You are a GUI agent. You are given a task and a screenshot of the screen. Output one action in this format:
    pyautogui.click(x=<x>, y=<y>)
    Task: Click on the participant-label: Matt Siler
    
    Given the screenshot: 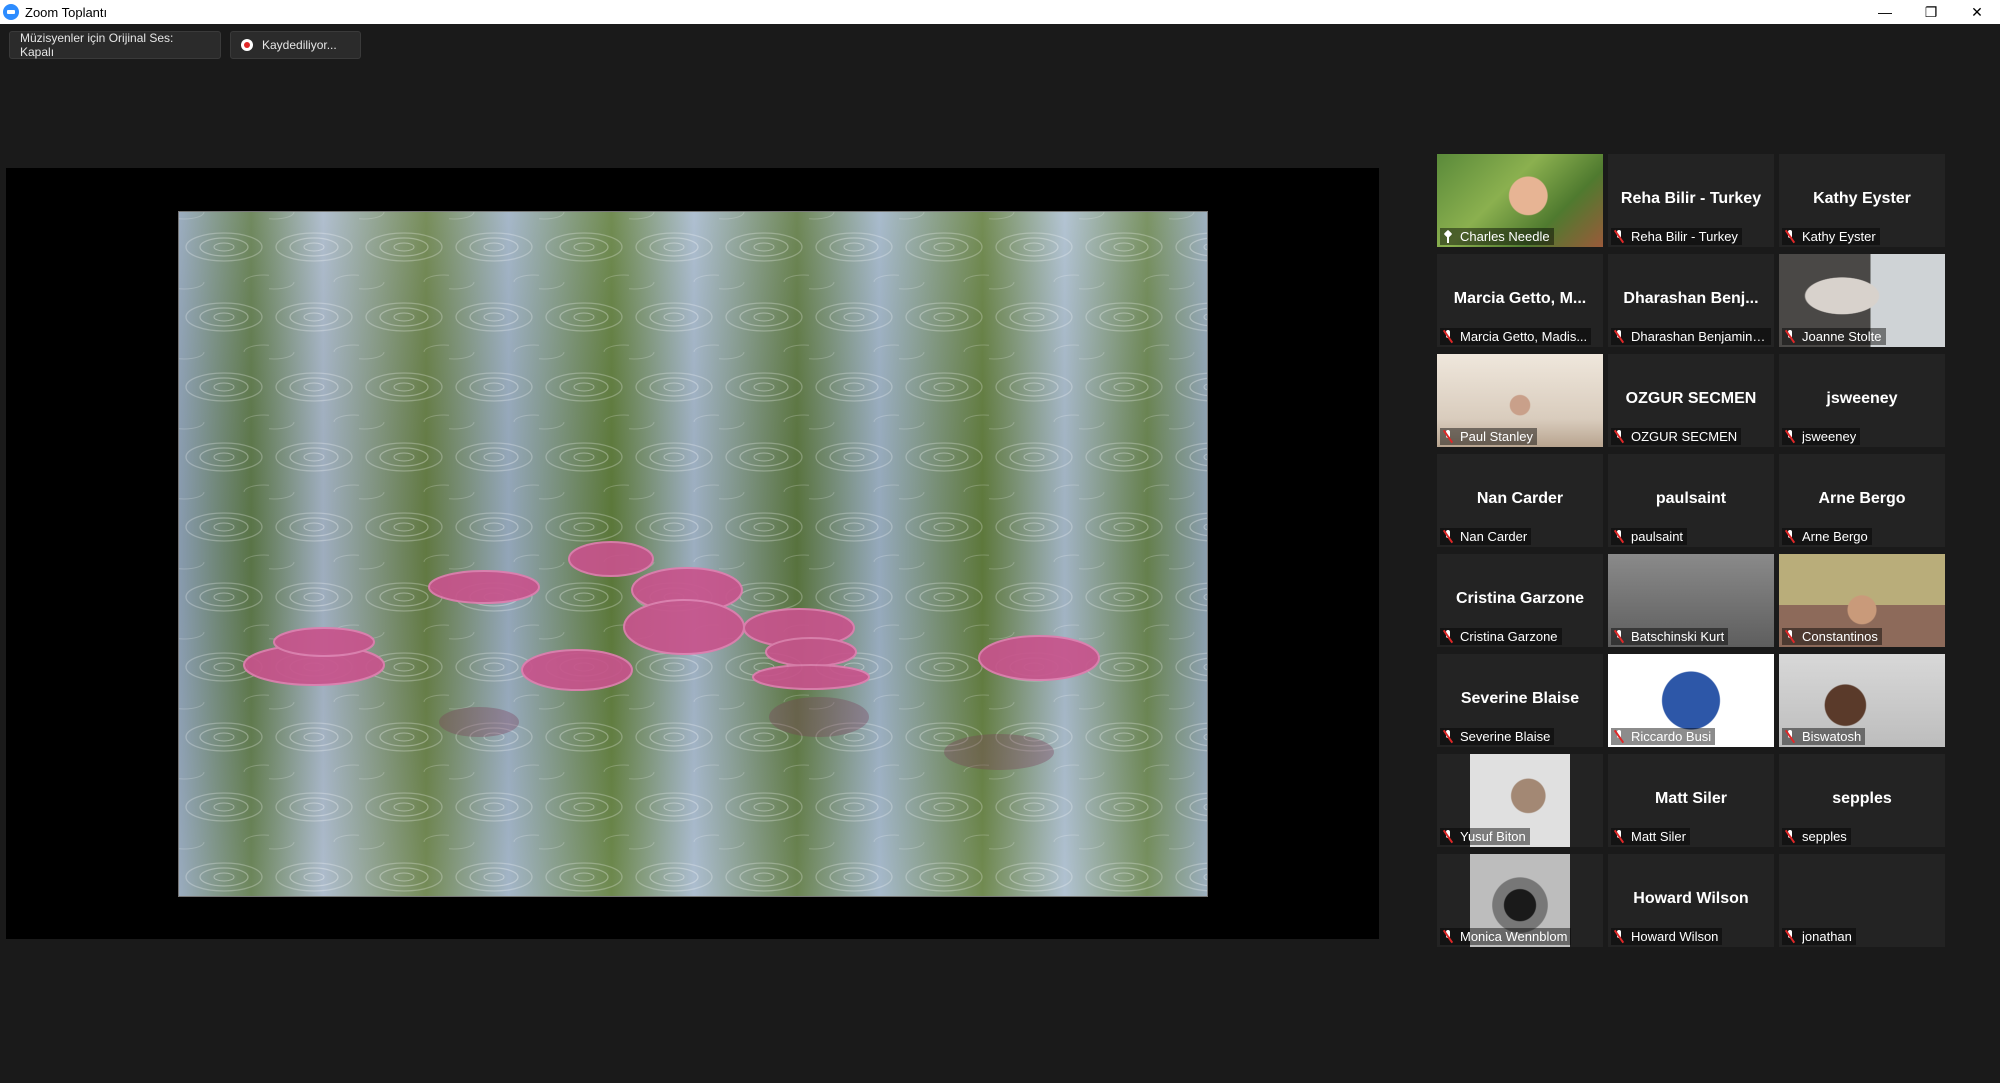 What is the action you would take?
    pyautogui.click(x=1650, y=836)
    